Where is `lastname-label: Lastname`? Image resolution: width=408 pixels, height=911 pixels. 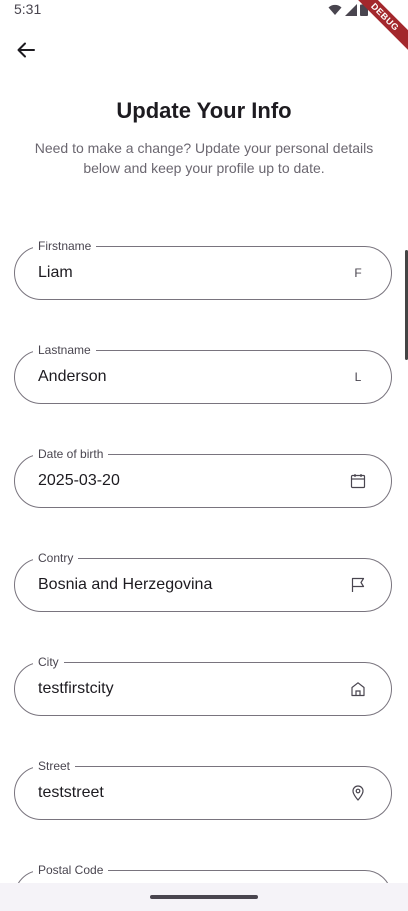
lastname-label: Lastname is located at coordinates (64, 350).